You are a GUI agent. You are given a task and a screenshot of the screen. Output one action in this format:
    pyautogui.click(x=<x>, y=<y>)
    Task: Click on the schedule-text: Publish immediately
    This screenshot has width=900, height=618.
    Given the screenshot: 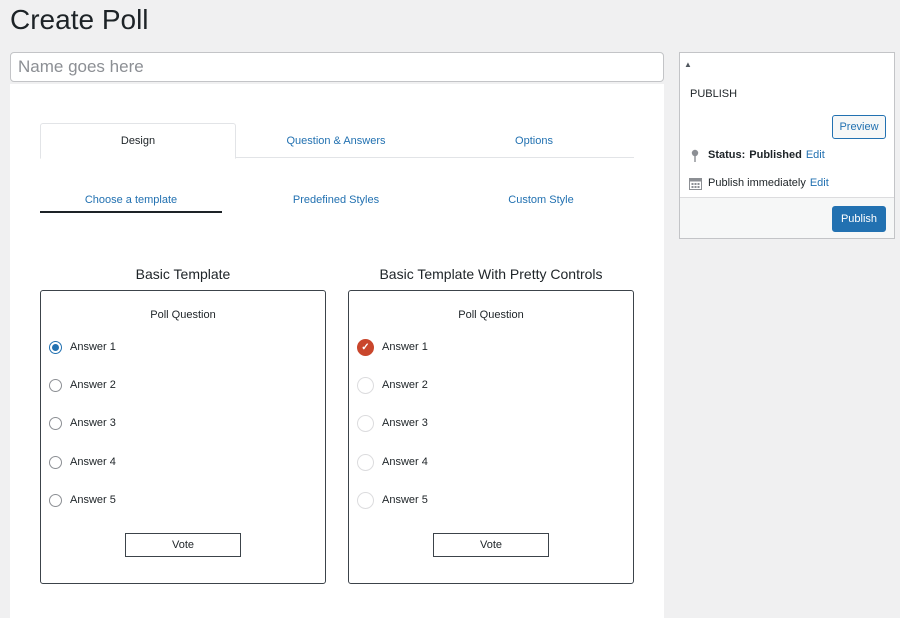 What is the action you would take?
    pyautogui.click(x=757, y=183)
    